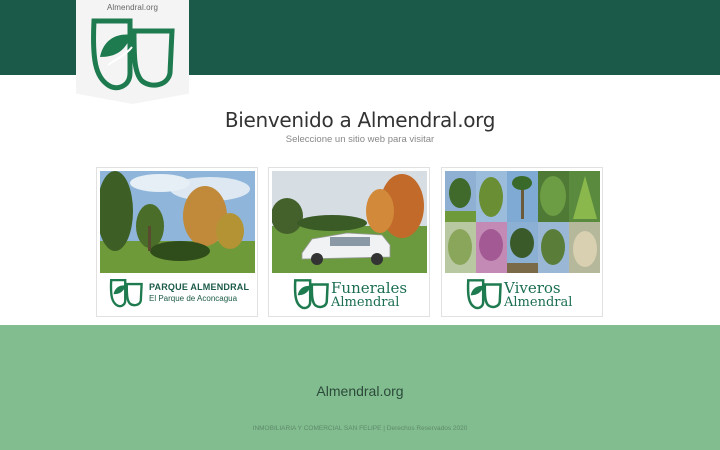  Describe the element at coordinates (177, 222) in the screenshot. I see `park-photo` at that location.